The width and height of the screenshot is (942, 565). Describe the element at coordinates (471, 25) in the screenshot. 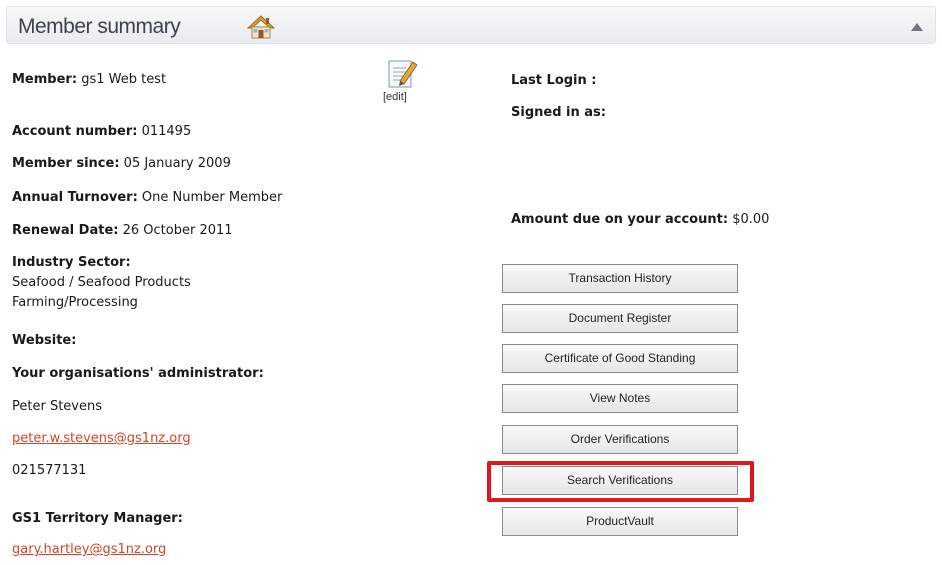

I see `member-summary-header: Member summary` at that location.